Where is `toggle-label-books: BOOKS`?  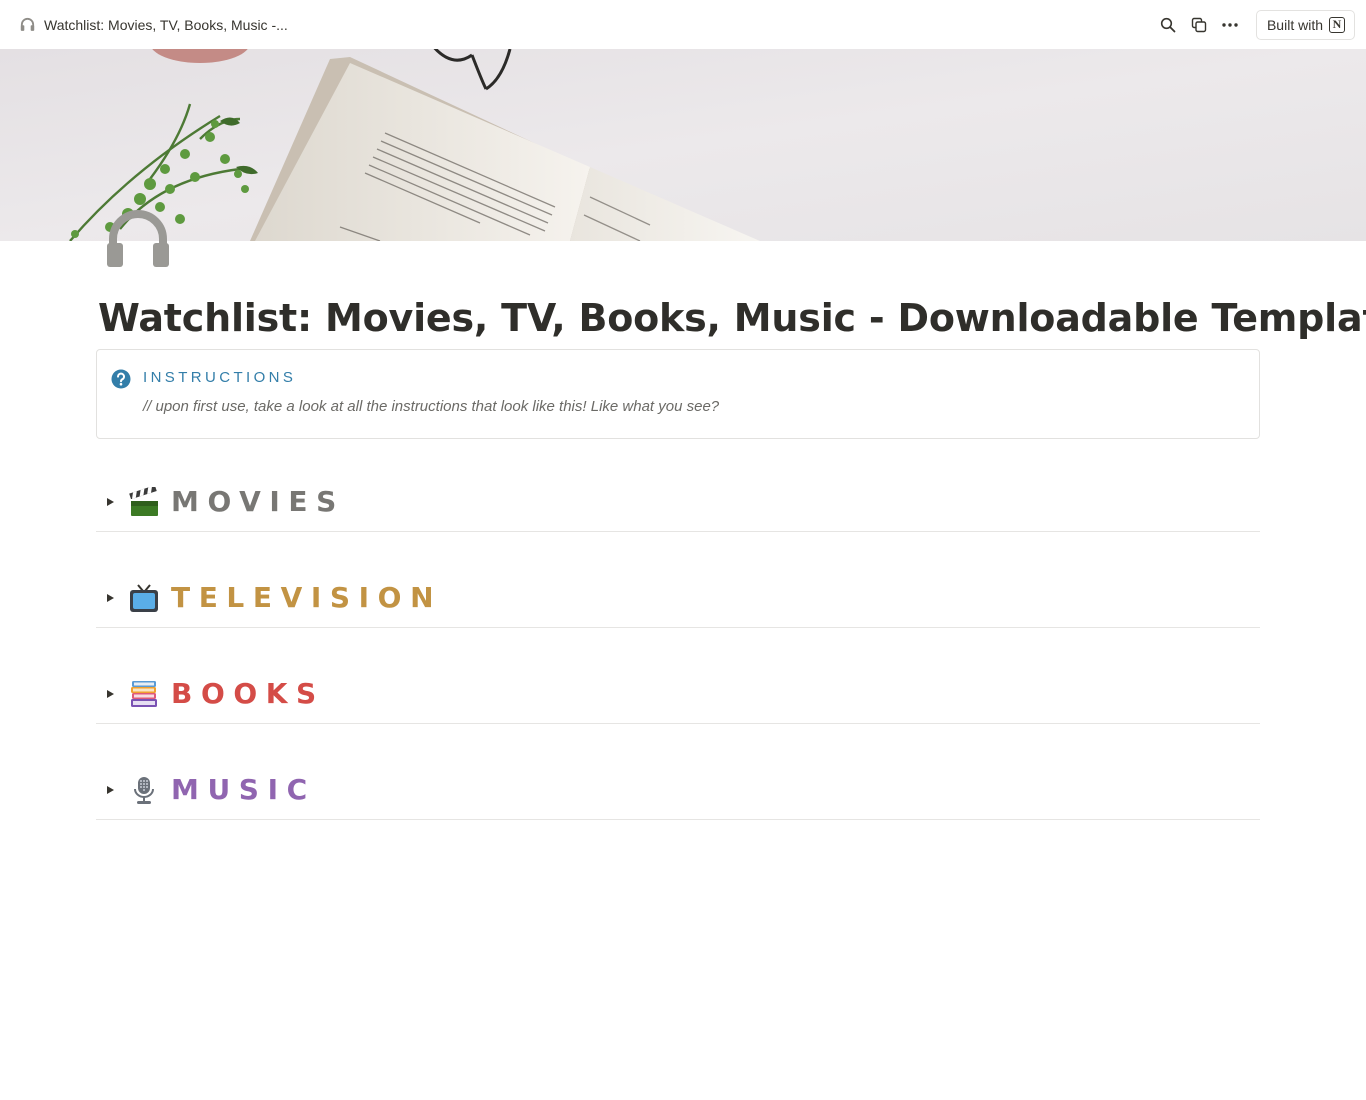
toggle-label-books: BOOKS is located at coordinates (248, 693).